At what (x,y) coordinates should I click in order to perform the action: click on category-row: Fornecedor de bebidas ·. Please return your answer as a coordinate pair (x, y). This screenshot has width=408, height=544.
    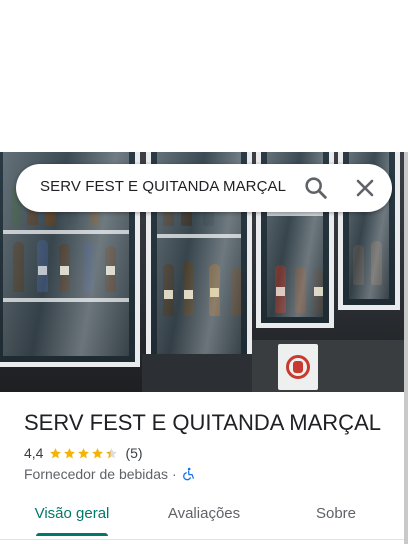
    Looking at the image, I should click on (109, 474).